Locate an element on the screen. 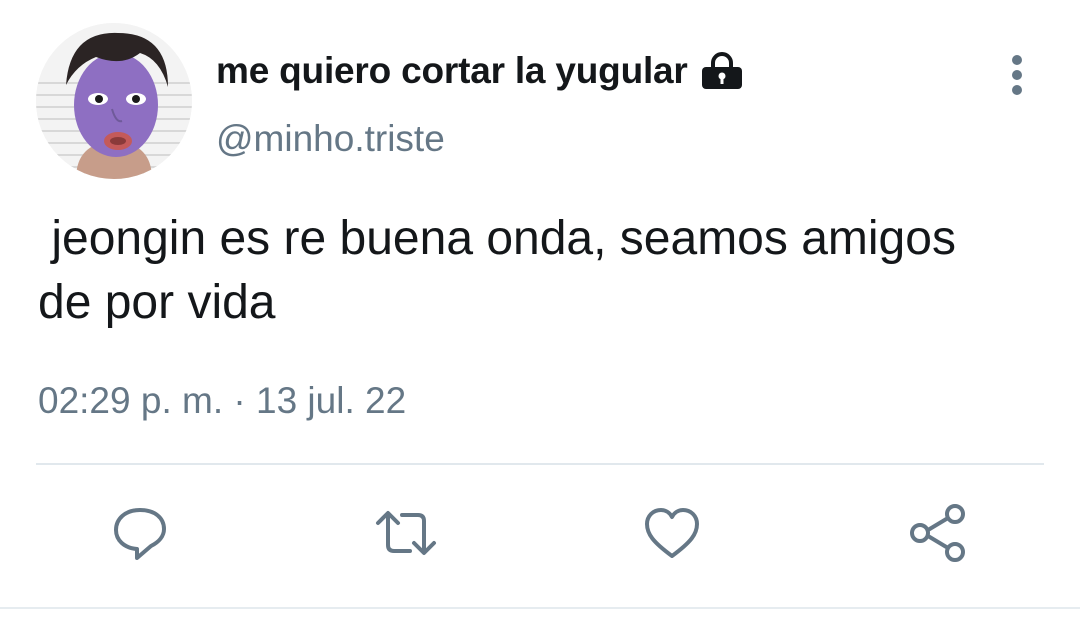 The width and height of the screenshot is (1080, 627). like-icon is located at coordinates (672, 535).